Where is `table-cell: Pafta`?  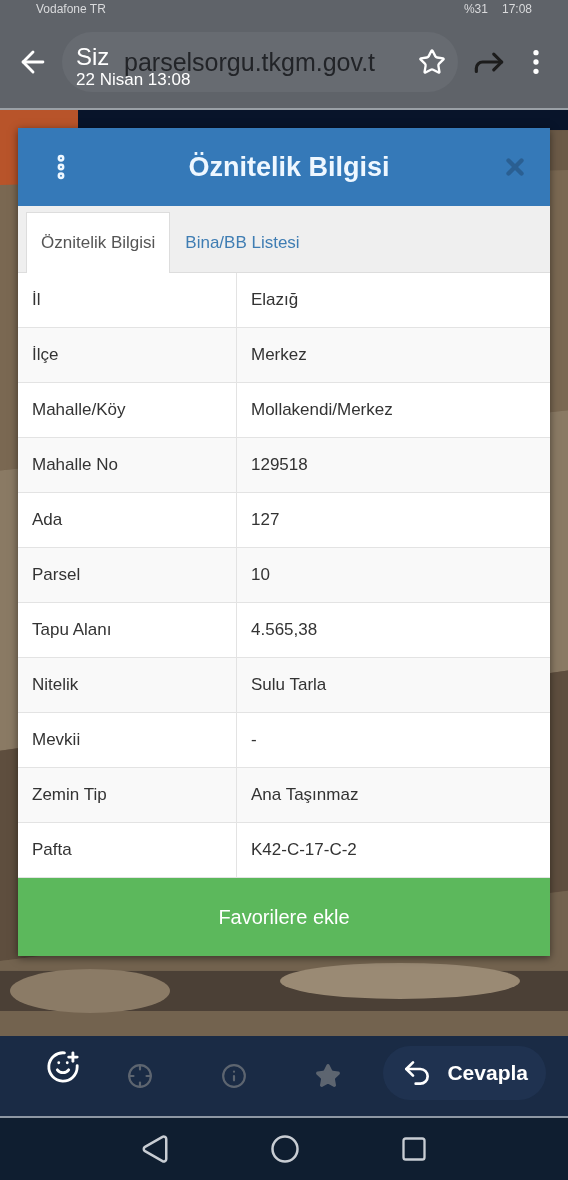 table-cell: Pafta is located at coordinates (127, 850).